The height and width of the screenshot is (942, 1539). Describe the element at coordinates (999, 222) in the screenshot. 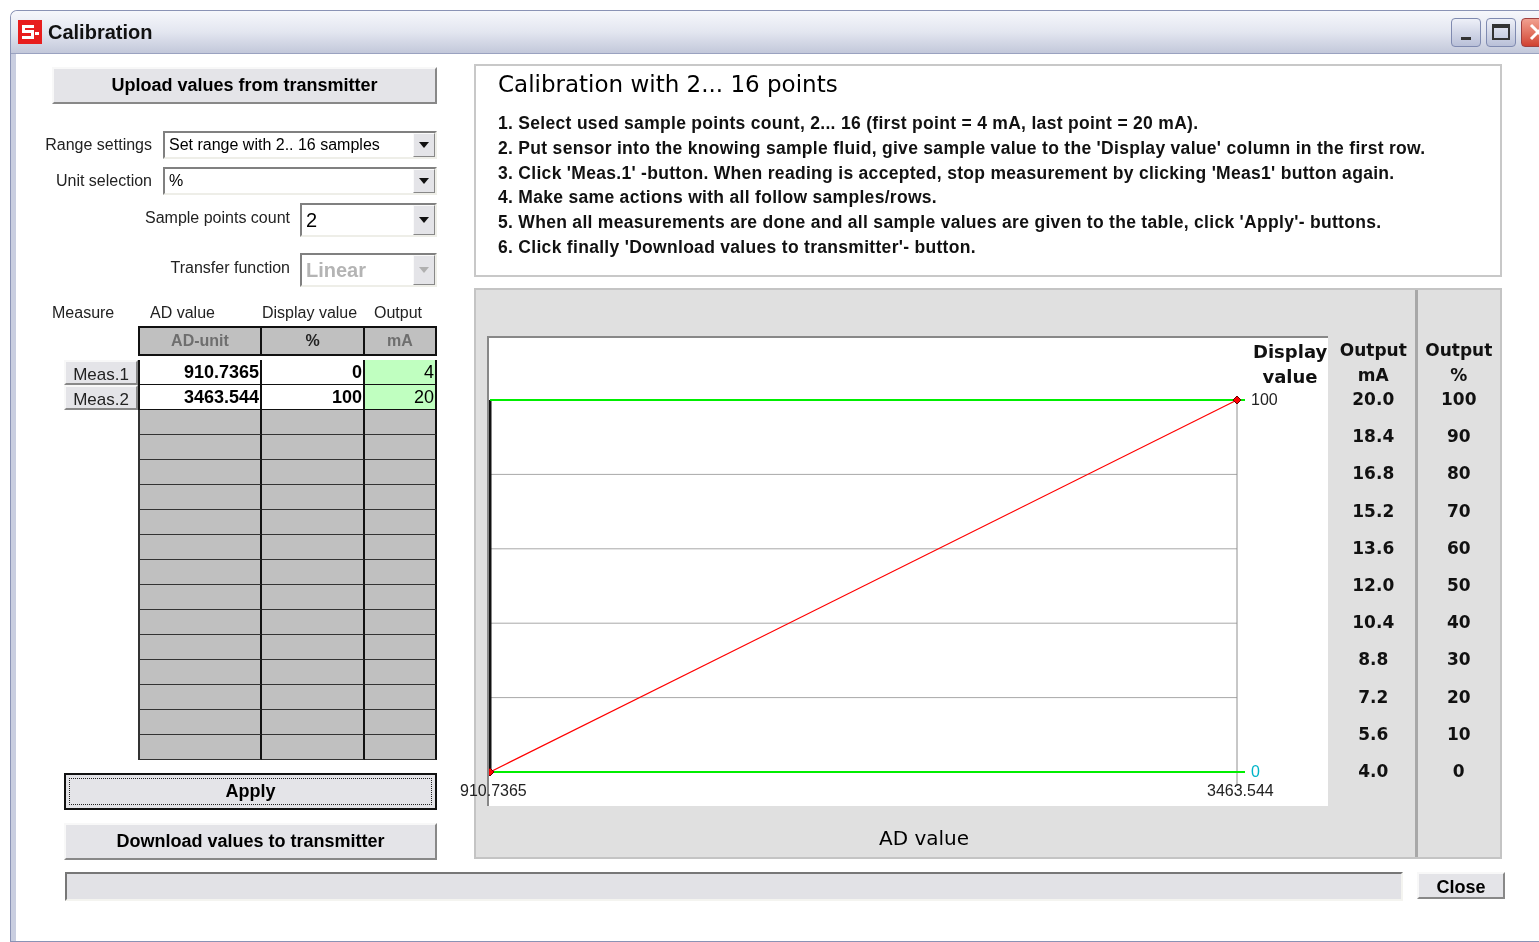

I see `instruction-step: 5. When all measurements are done and all sample values are given to the table, click 'Apply'- buttons.` at that location.